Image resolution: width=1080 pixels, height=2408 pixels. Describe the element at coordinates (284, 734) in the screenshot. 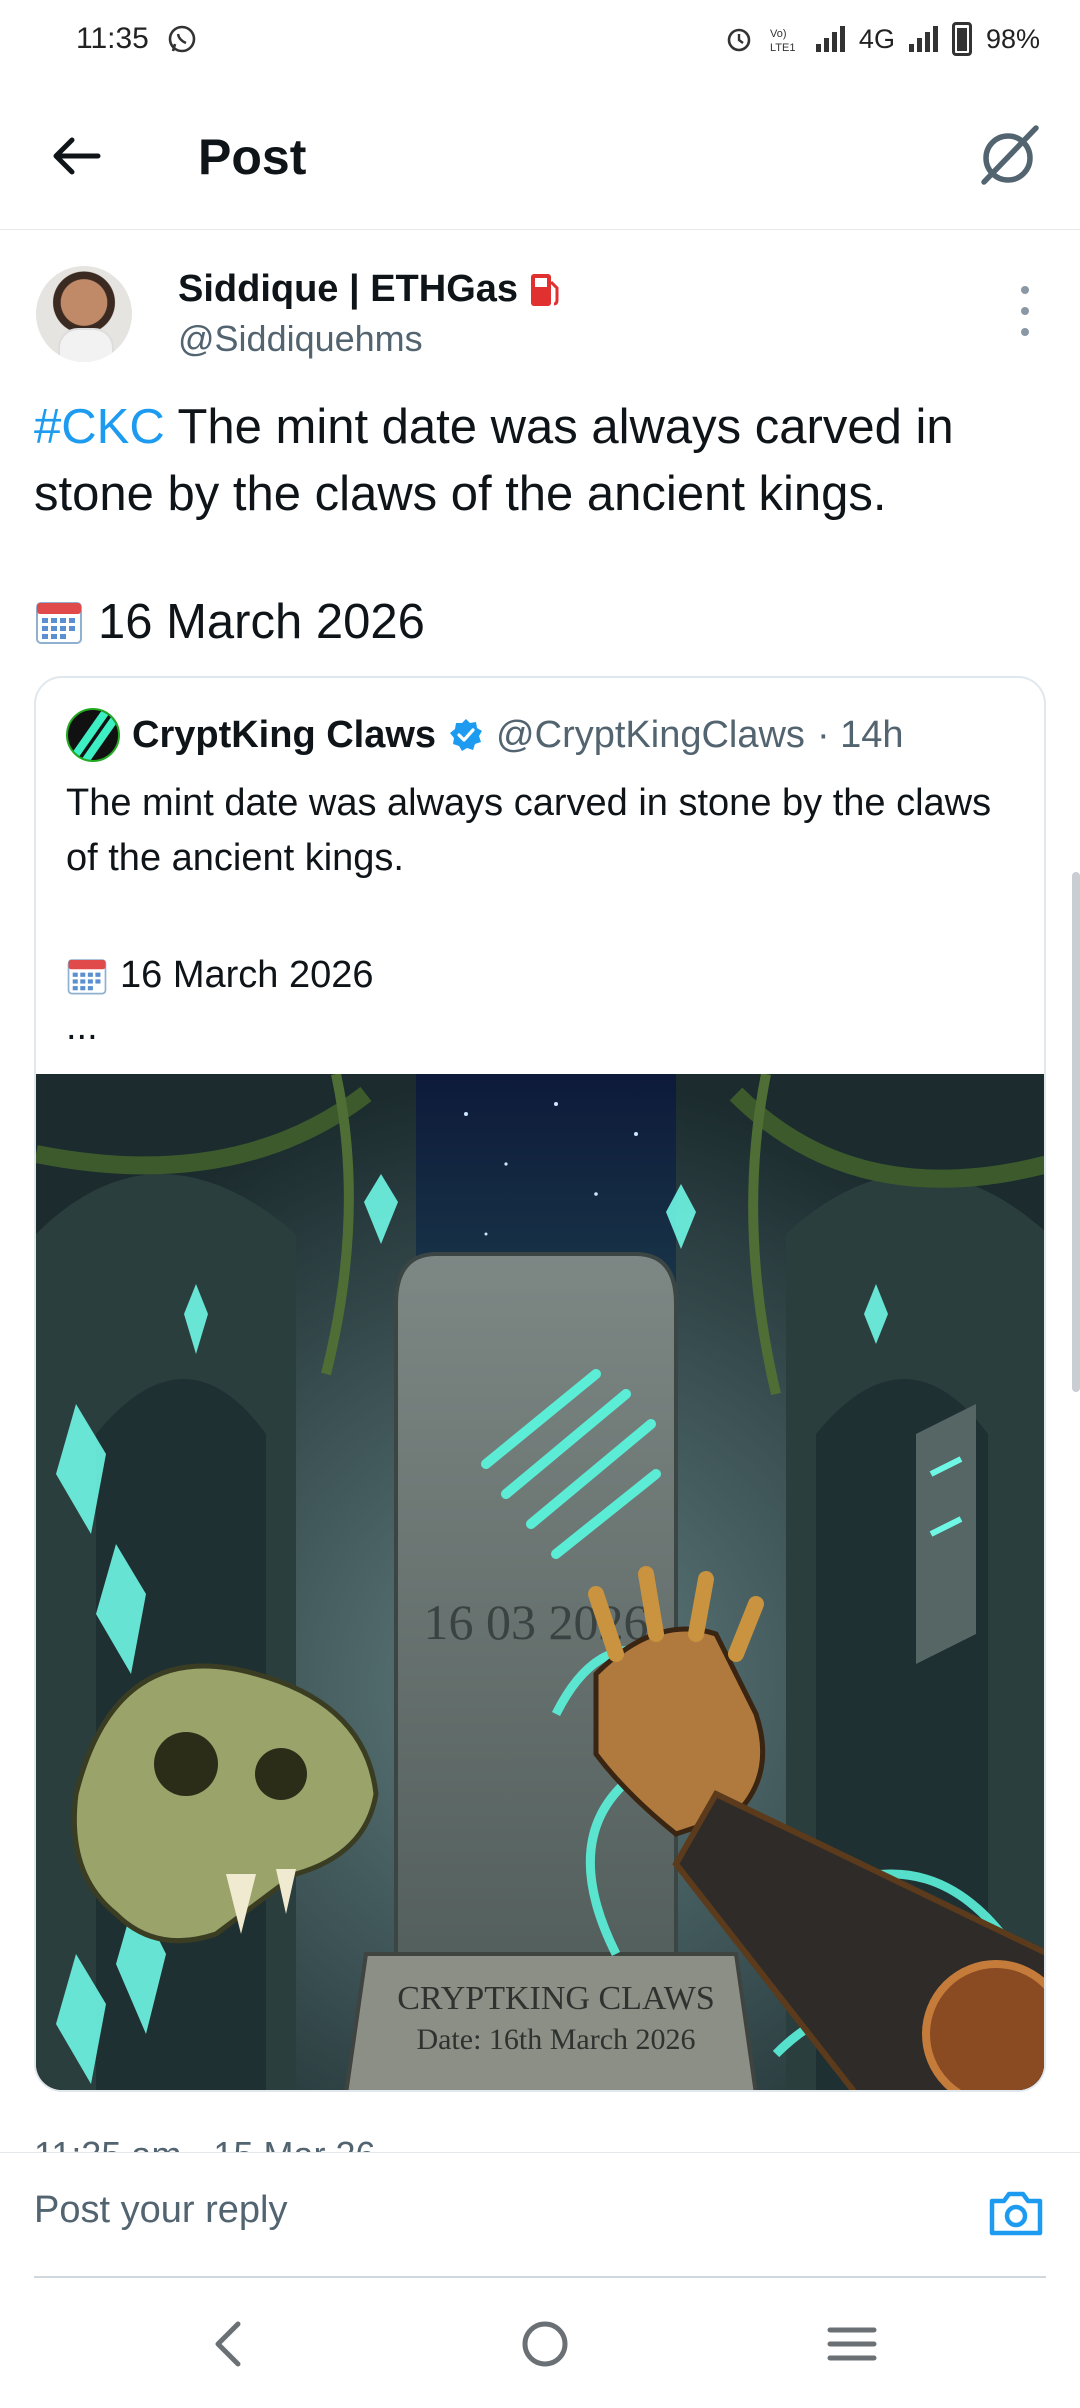

I see `quoted-author-name: CryptKing Claws` at that location.